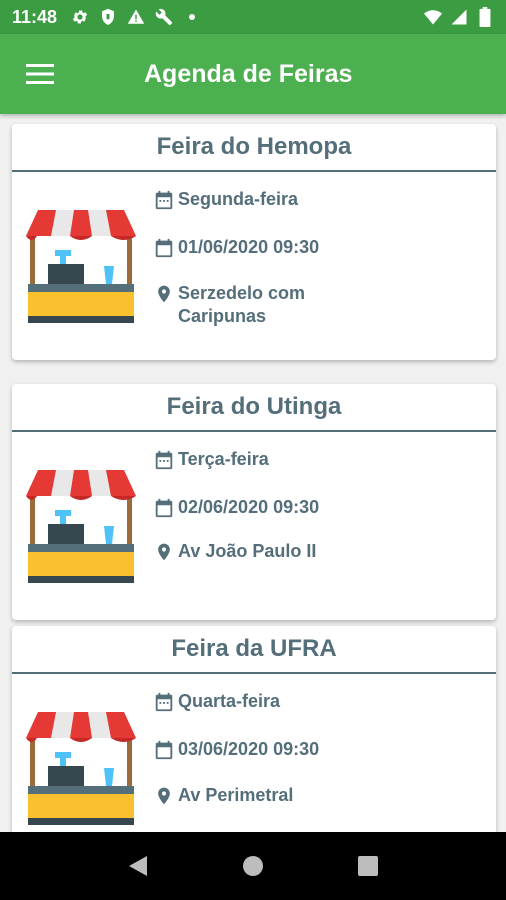 The width and height of the screenshot is (506, 900). I want to click on fair-datetime-row: 03/06/2020 09:30, so click(235, 750).